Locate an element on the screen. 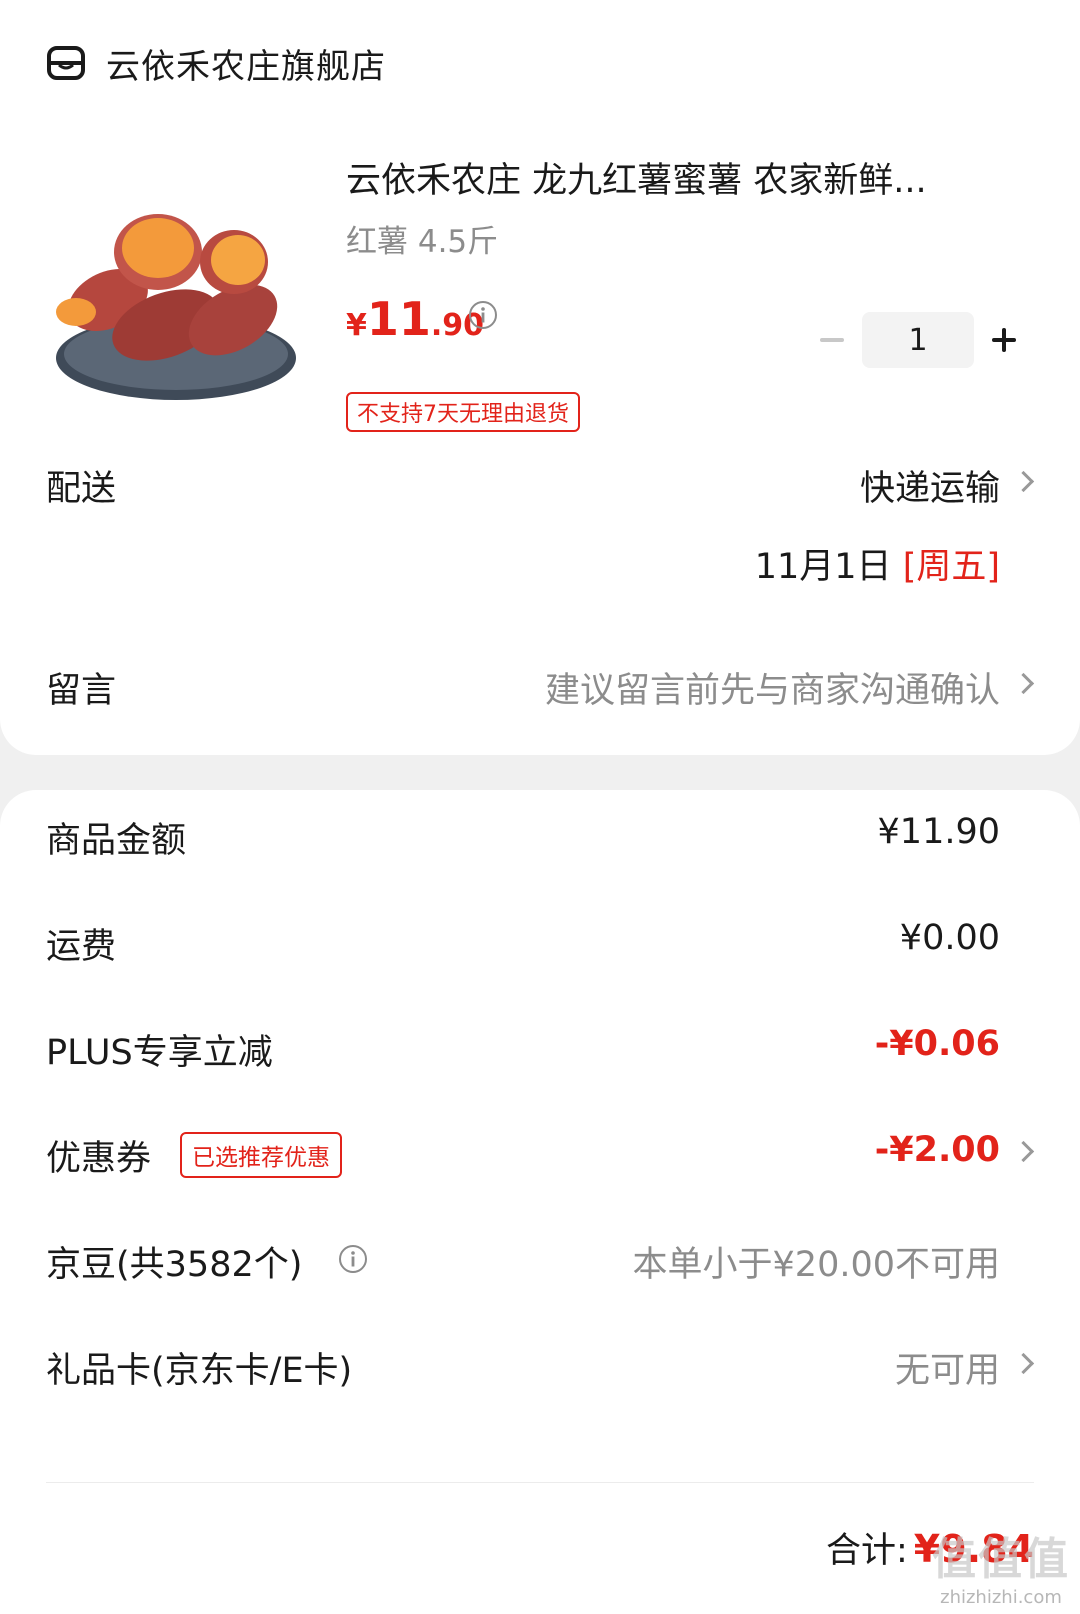 This screenshot has width=1080, height=1614. plus-discount-value: -¥0.06 is located at coordinates (937, 1044).